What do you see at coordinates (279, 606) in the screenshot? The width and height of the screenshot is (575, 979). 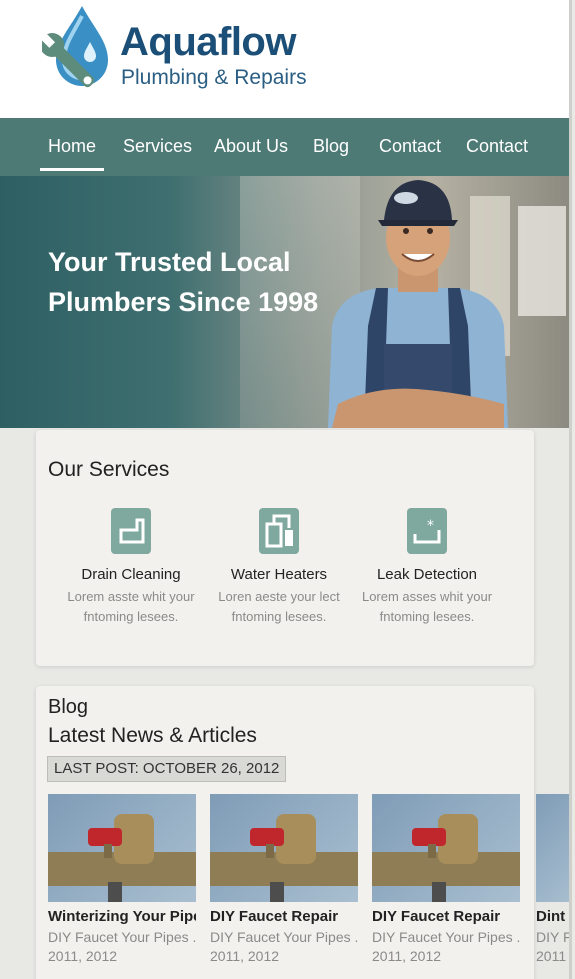 I see `service-desc: Loren aeste your lect fntoming lesees.` at bounding box center [279, 606].